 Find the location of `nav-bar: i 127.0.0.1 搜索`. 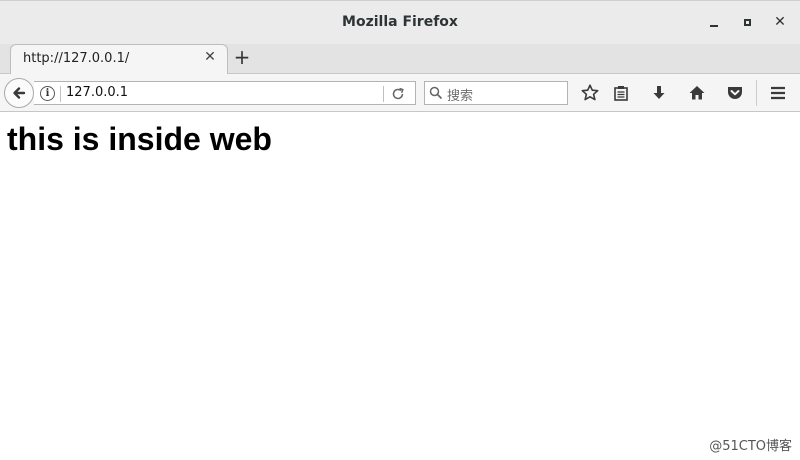

nav-bar: i 127.0.0.1 搜索 is located at coordinates (400, 93).